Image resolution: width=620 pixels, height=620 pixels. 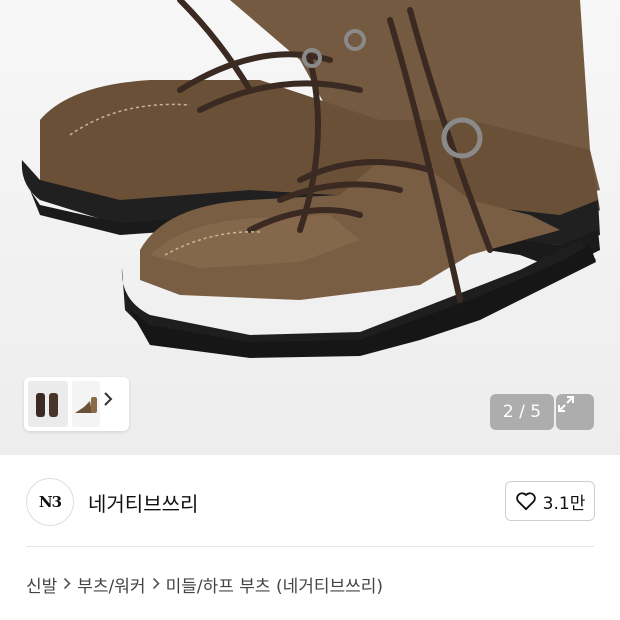 I want to click on heart-outline-icon, so click(x=525, y=501).